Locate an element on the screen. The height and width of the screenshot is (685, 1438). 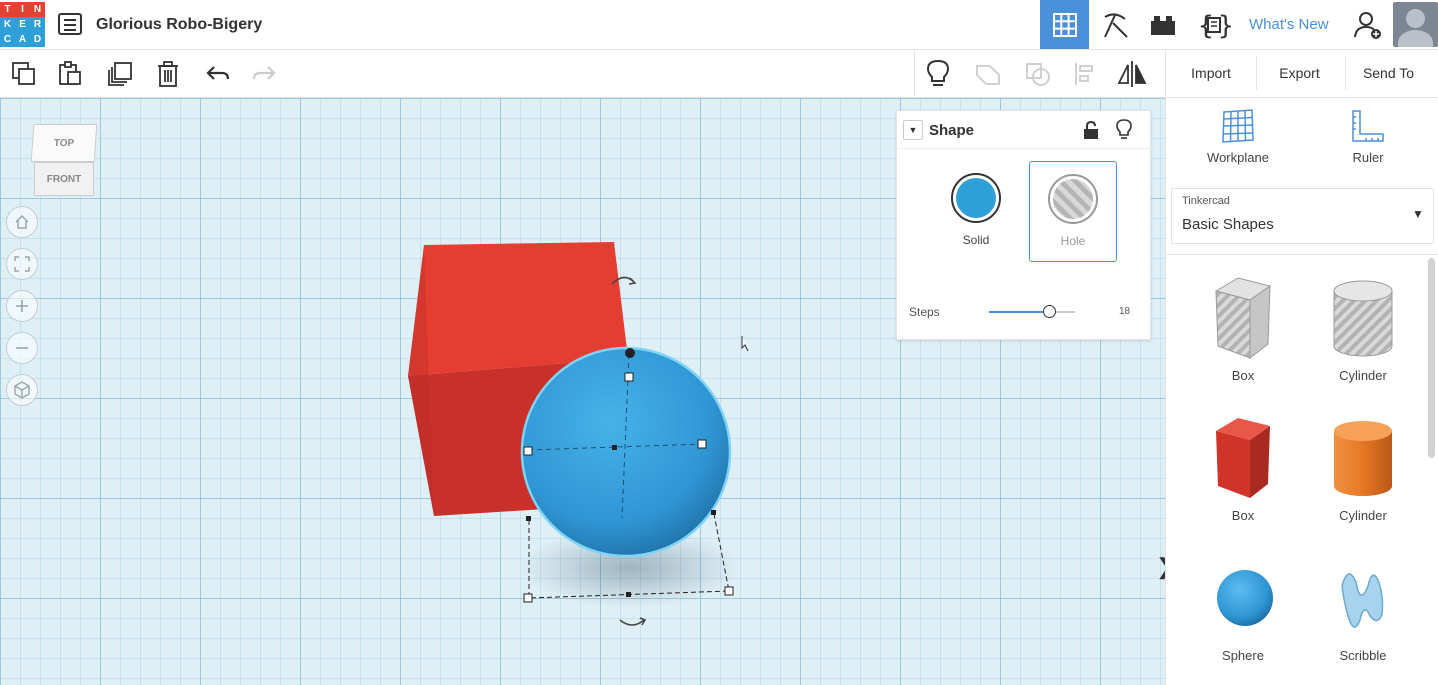
collapse-inspector-button: ▼ is located at coordinates (913, 130).